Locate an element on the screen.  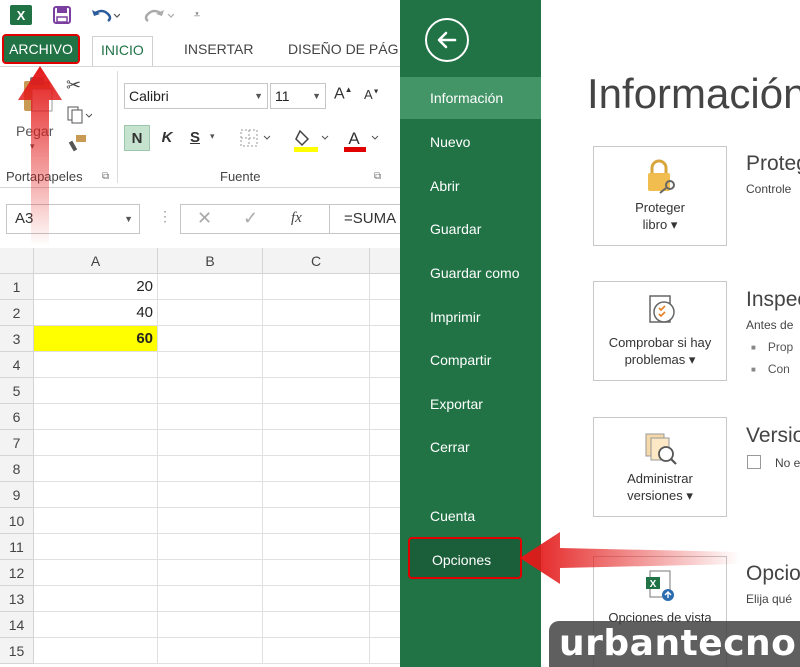
borders-icon is located at coordinates (258, 139).